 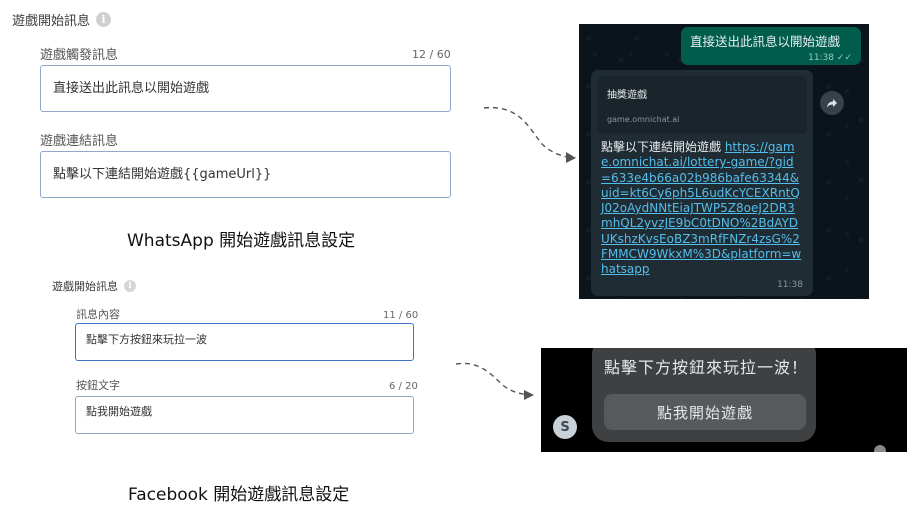 What do you see at coordinates (401, 315) in the screenshot?
I see `fb-content-counter: 11 / 60` at bounding box center [401, 315].